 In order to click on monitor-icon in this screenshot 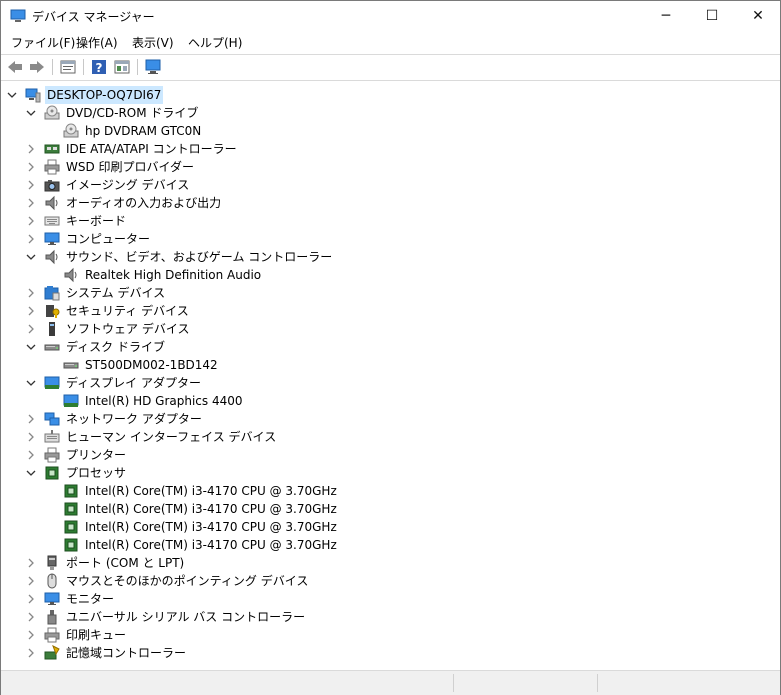, I will do `click(52, 238)`.